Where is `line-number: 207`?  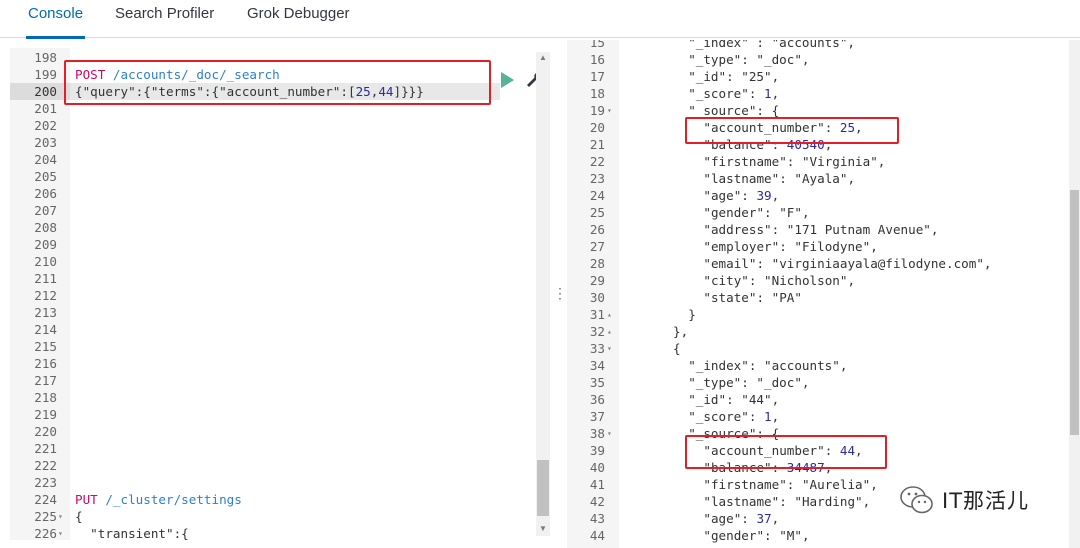 line-number: 207 is located at coordinates (45, 210).